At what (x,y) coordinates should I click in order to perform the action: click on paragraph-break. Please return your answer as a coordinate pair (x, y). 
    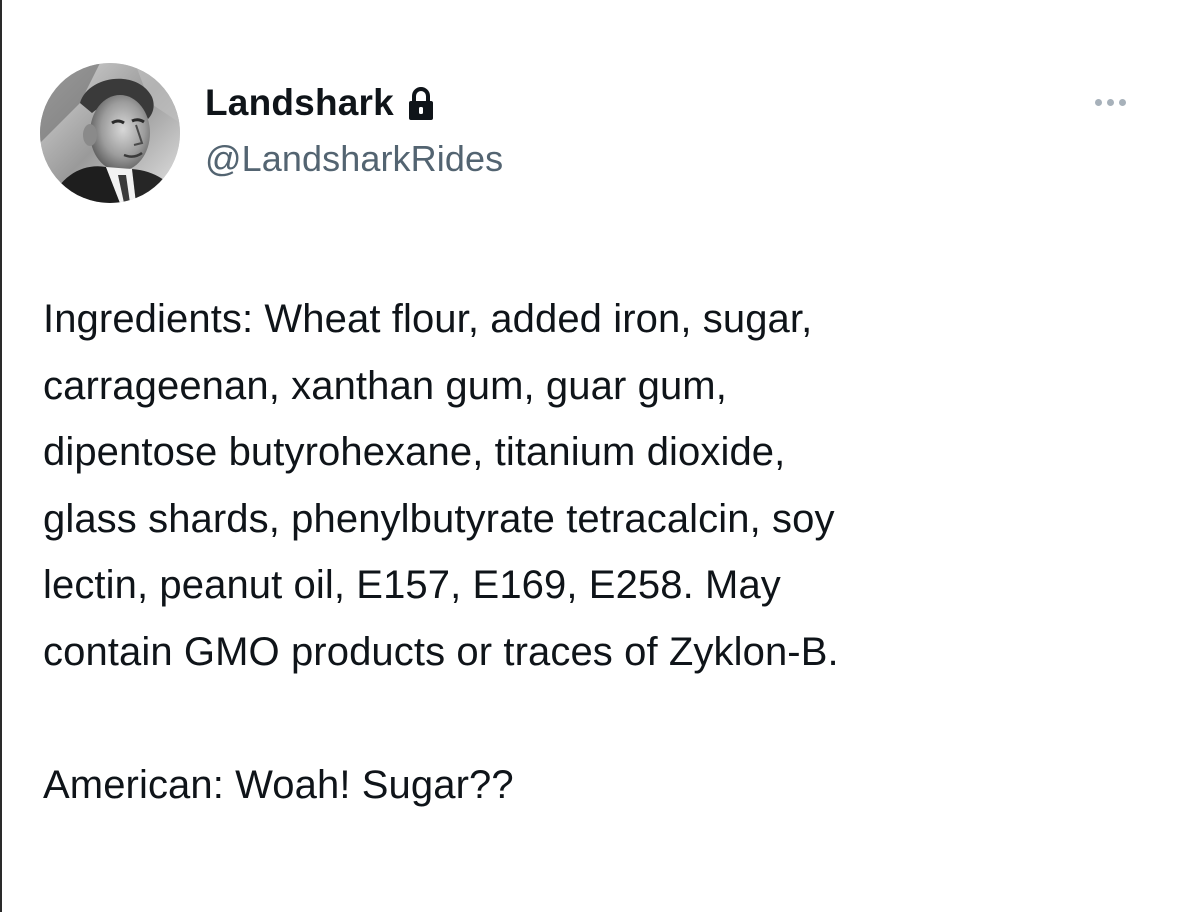
    Looking at the image, I should click on (598, 718).